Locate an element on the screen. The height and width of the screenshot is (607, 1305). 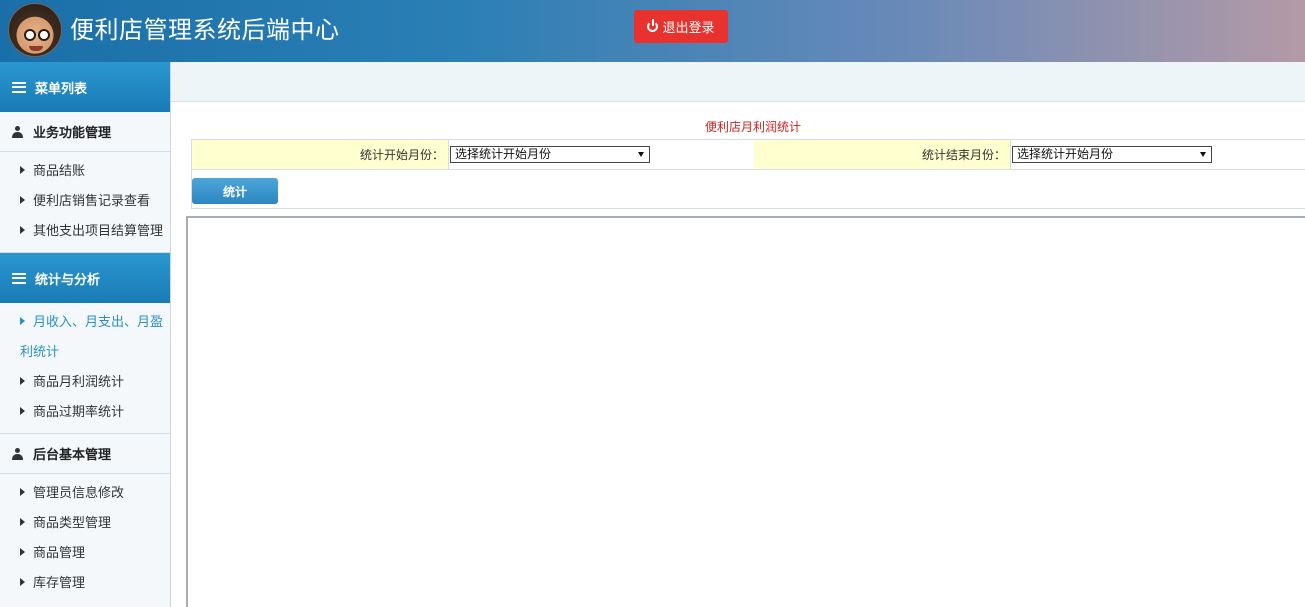
group-business: 业务功能管理 is located at coordinates (85, 132).